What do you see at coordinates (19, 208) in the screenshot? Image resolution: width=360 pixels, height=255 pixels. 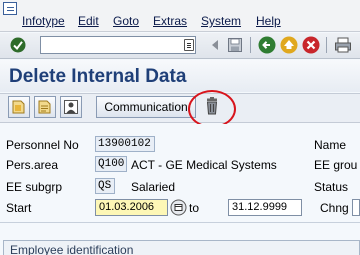 I see `start-label: Start` at bounding box center [19, 208].